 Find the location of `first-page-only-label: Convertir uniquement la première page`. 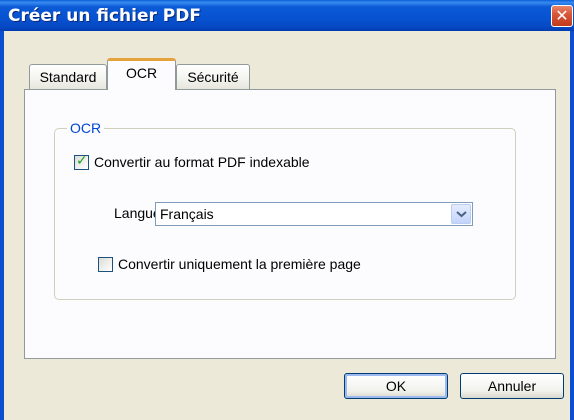

first-page-only-label: Convertir uniquement la première page is located at coordinates (239, 264).